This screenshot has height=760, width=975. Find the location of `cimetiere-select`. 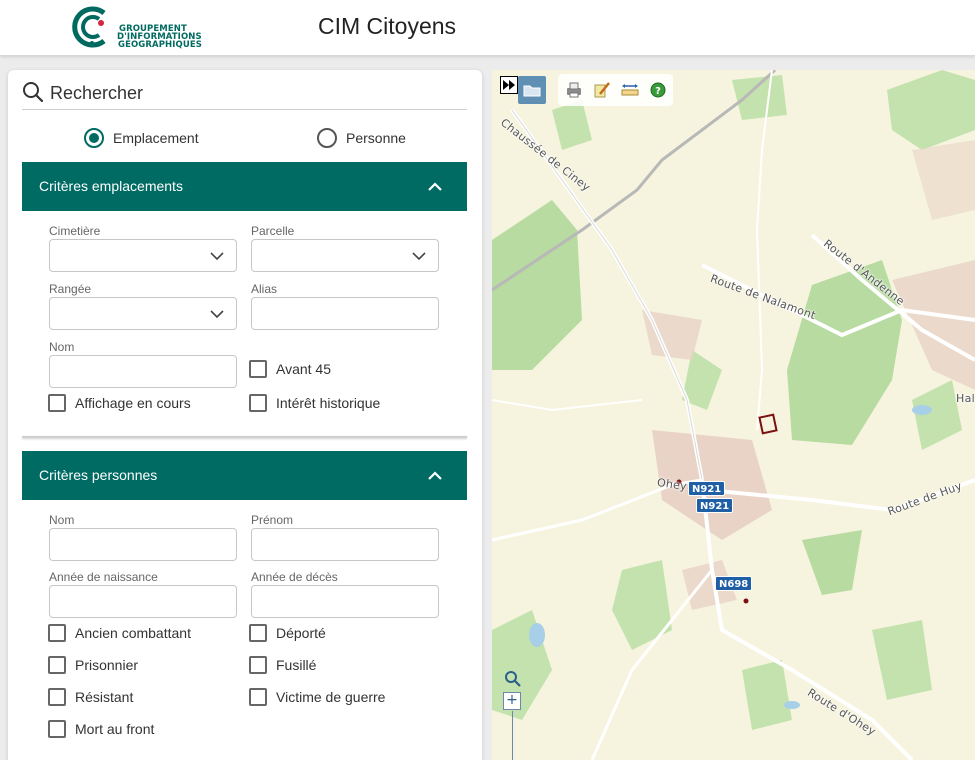

cimetiere-select is located at coordinates (143, 255).